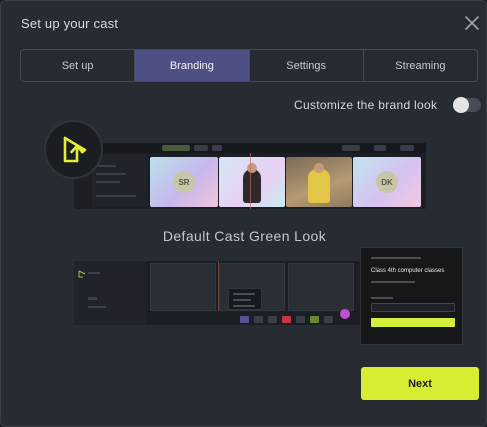 The height and width of the screenshot is (427, 487). What do you see at coordinates (244, 236) in the screenshot?
I see `preset-name: Default Cast Green Look` at bounding box center [244, 236].